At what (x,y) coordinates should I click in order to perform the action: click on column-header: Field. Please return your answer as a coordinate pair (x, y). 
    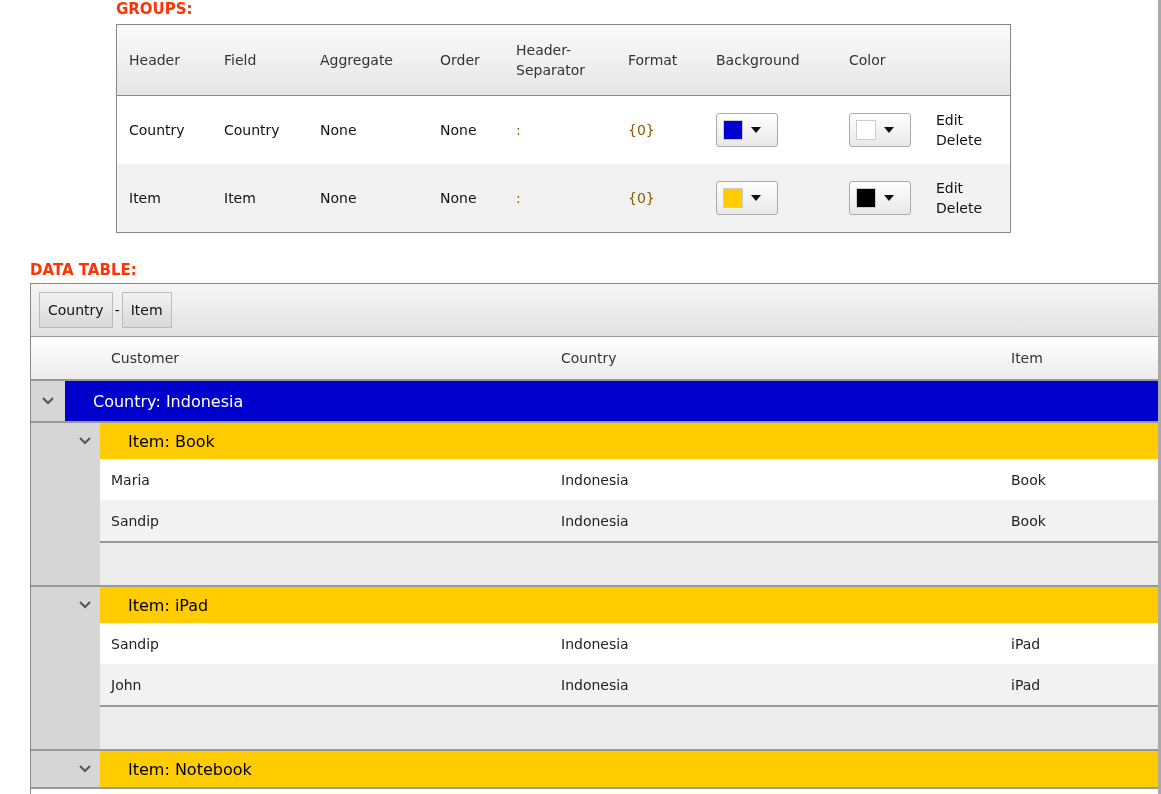
    Looking at the image, I should click on (240, 60).